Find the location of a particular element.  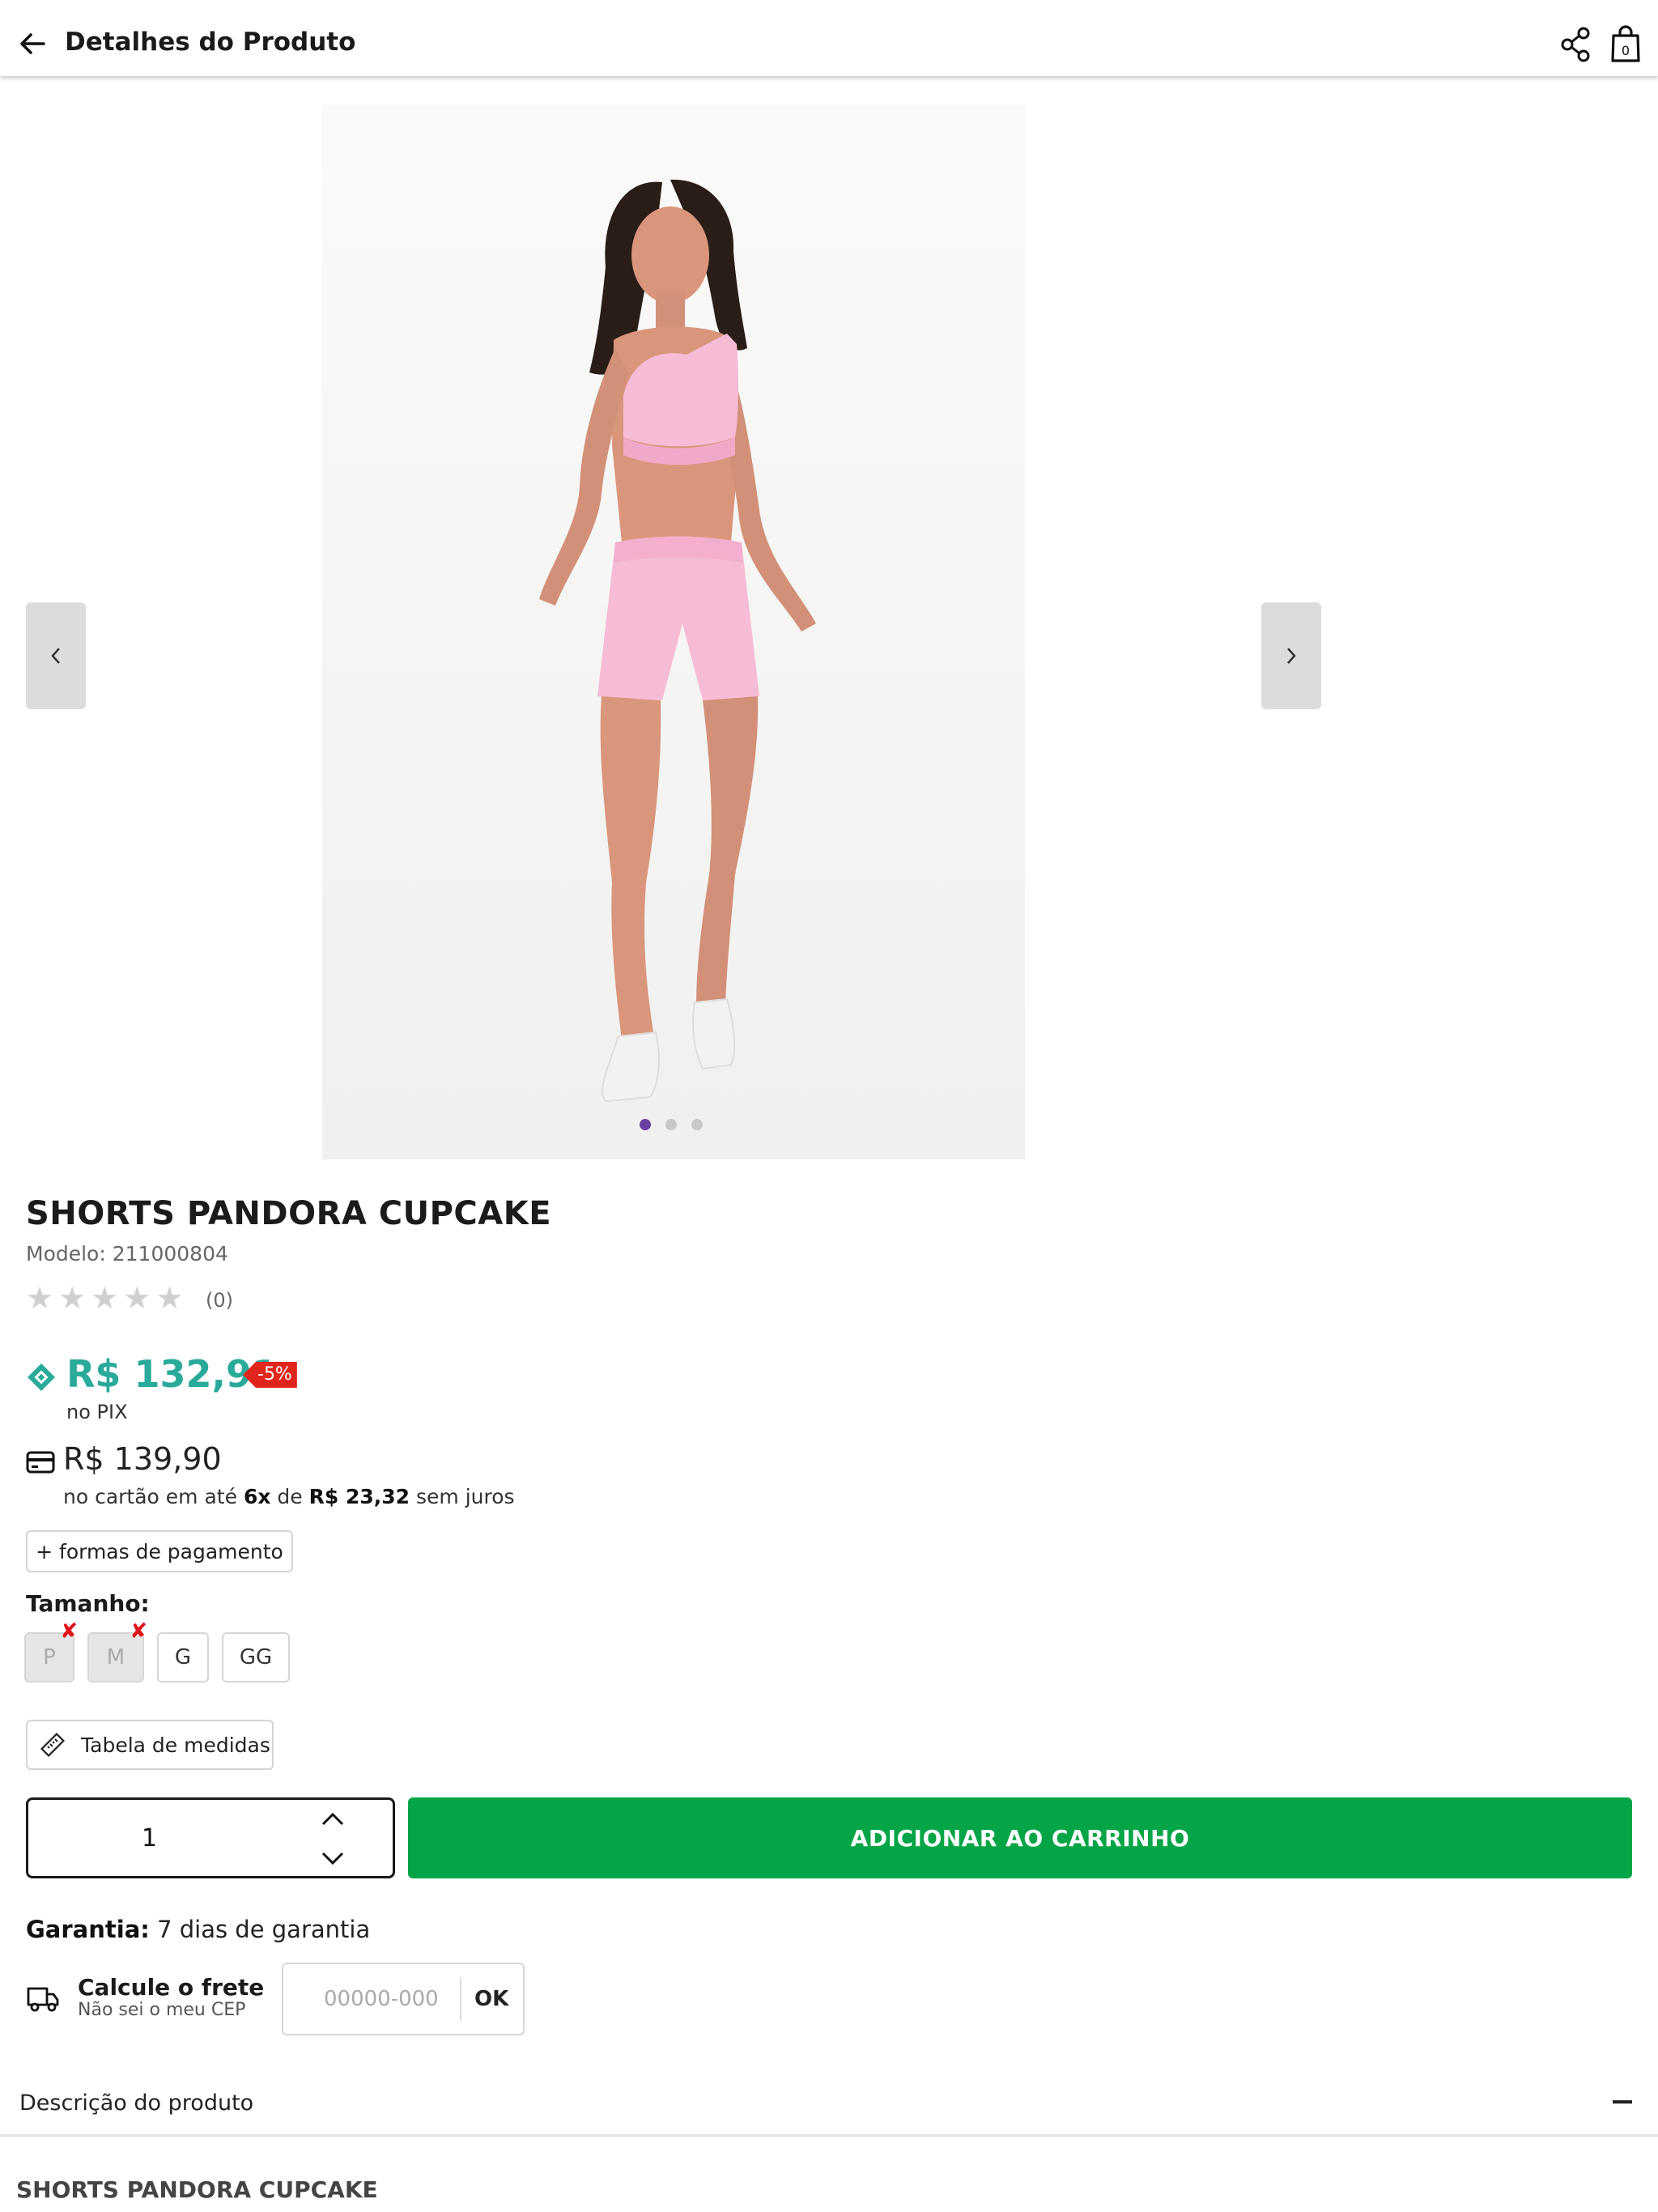

review-count: (0) is located at coordinates (219, 1301).